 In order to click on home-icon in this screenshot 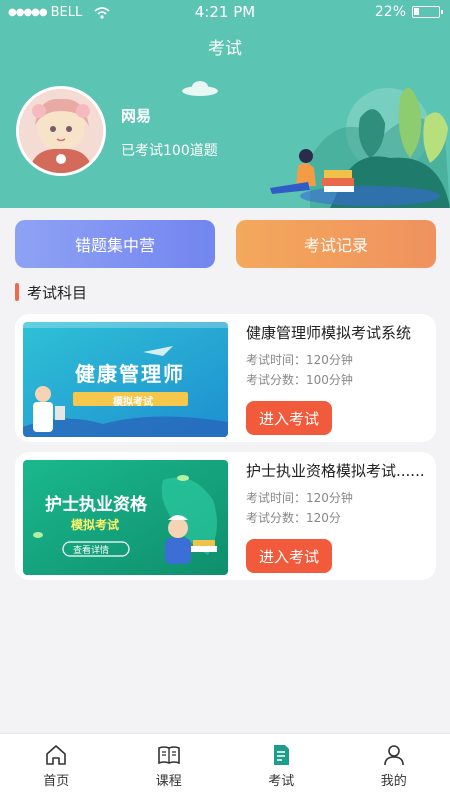, I will do `click(56, 755)`.